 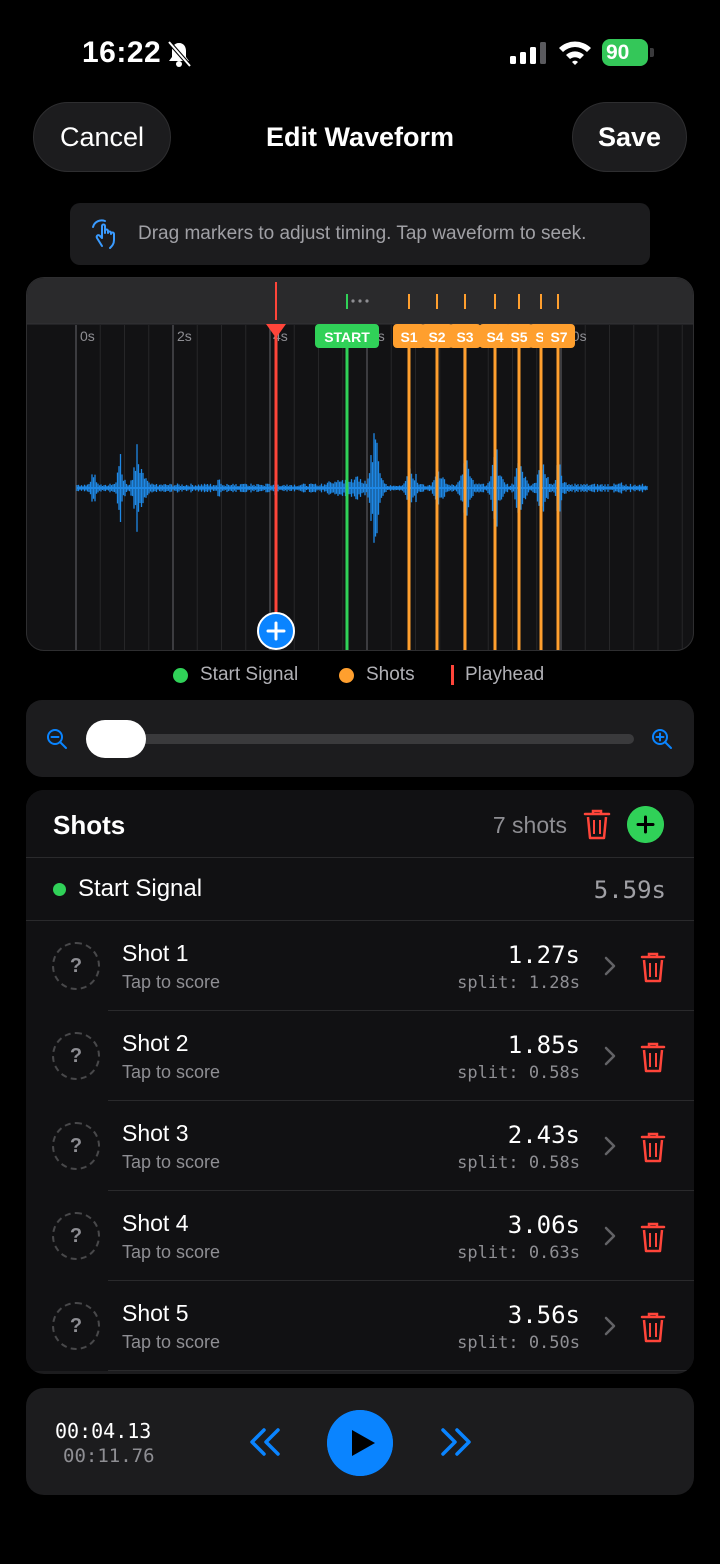 What do you see at coordinates (155, 953) in the screenshot?
I see `shot-name: Shot 1` at bounding box center [155, 953].